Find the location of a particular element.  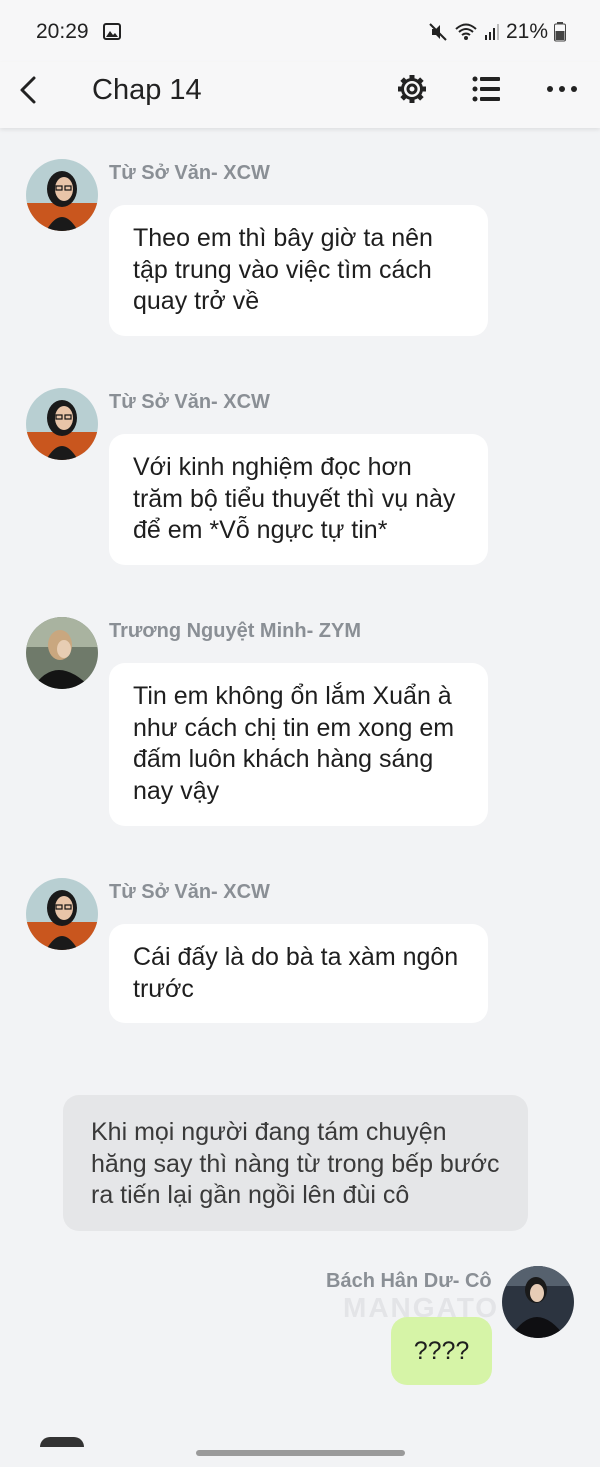

own-message-bubble: ???? is located at coordinates (441, 1351).